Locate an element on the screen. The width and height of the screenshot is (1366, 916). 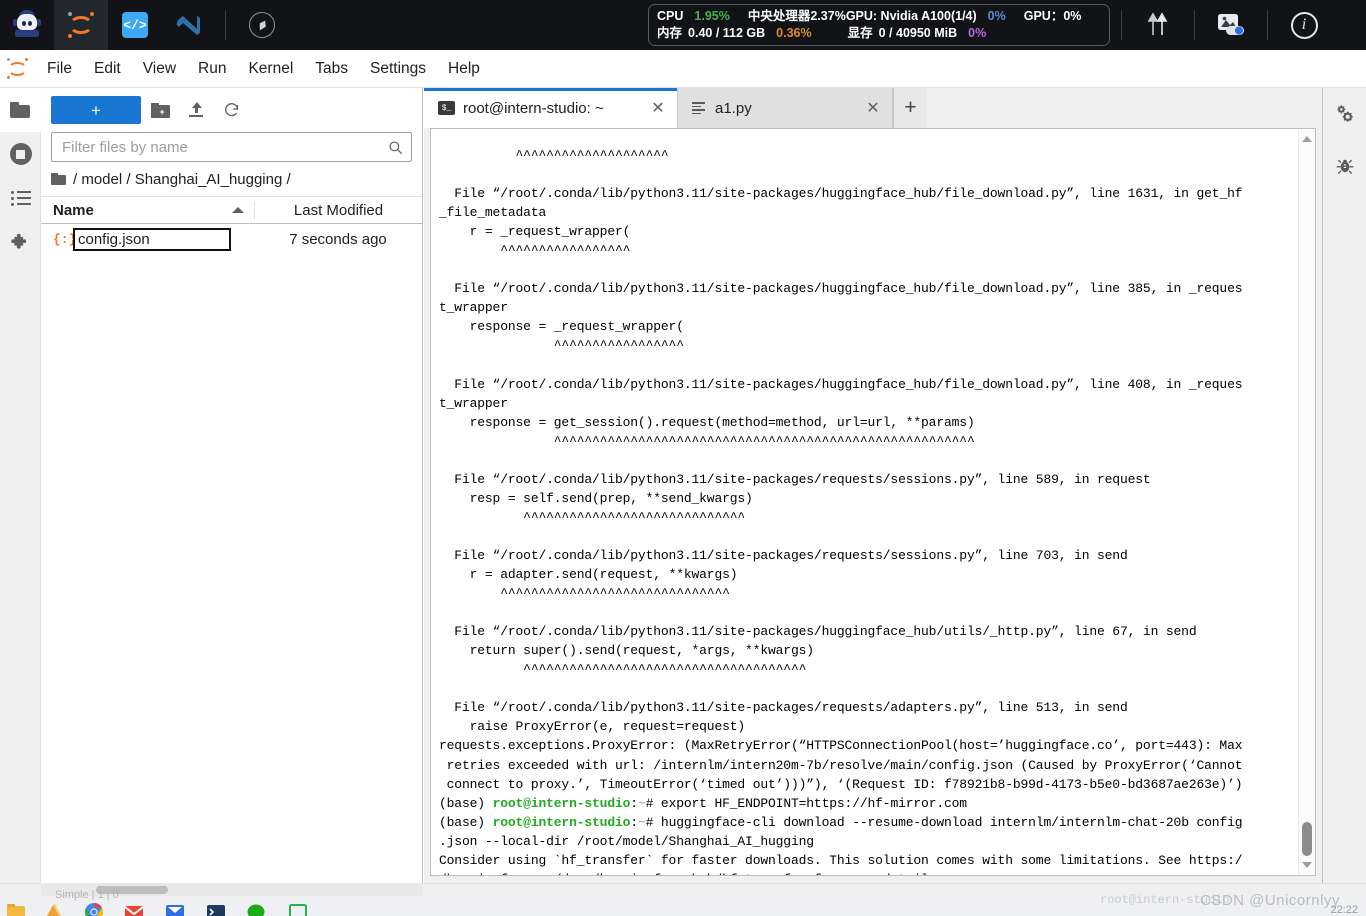
filter-files-box is located at coordinates (231, 147).